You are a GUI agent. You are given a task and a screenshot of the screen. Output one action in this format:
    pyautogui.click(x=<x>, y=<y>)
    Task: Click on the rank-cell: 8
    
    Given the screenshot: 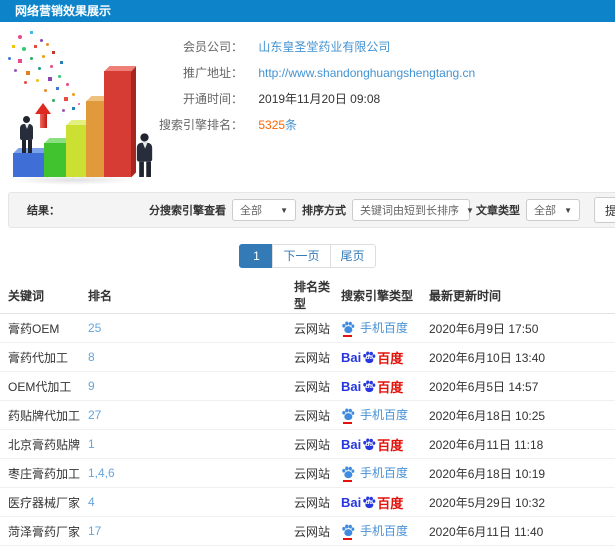 What is the action you would take?
    pyautogui.click(x=190, y=357)
    